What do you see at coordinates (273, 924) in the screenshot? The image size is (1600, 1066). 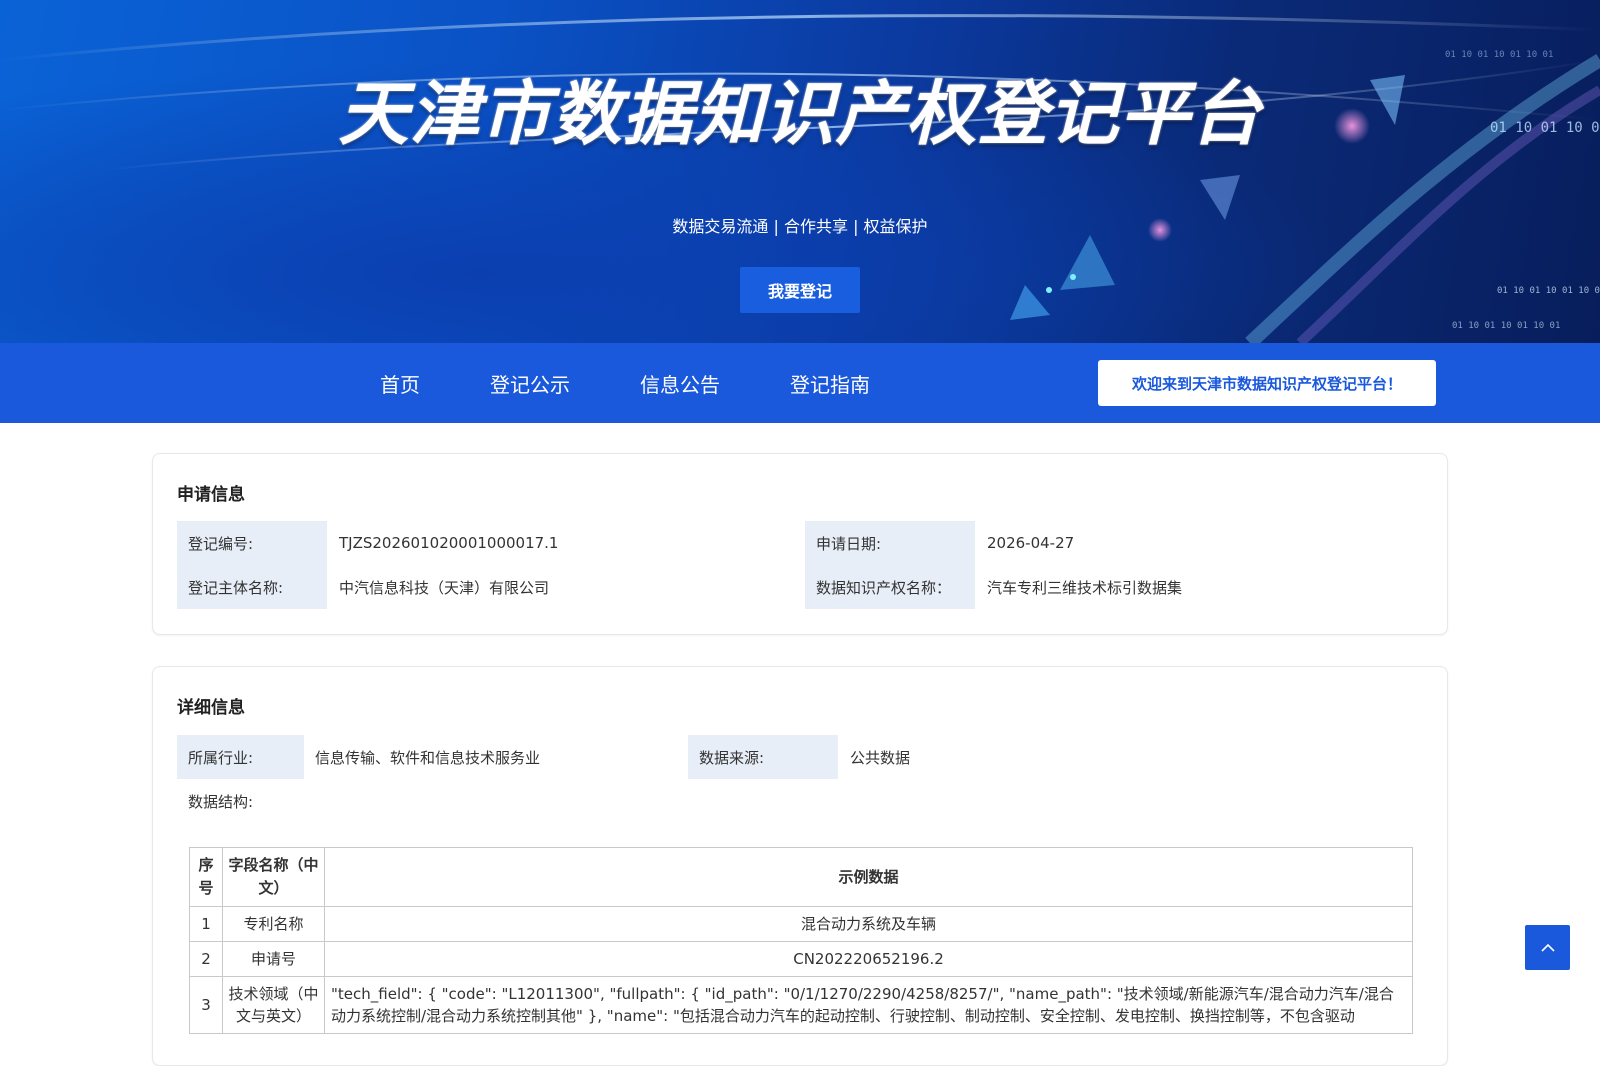 I see `table-cell-field-name: 专利名称` at bounding box center [273, 924].